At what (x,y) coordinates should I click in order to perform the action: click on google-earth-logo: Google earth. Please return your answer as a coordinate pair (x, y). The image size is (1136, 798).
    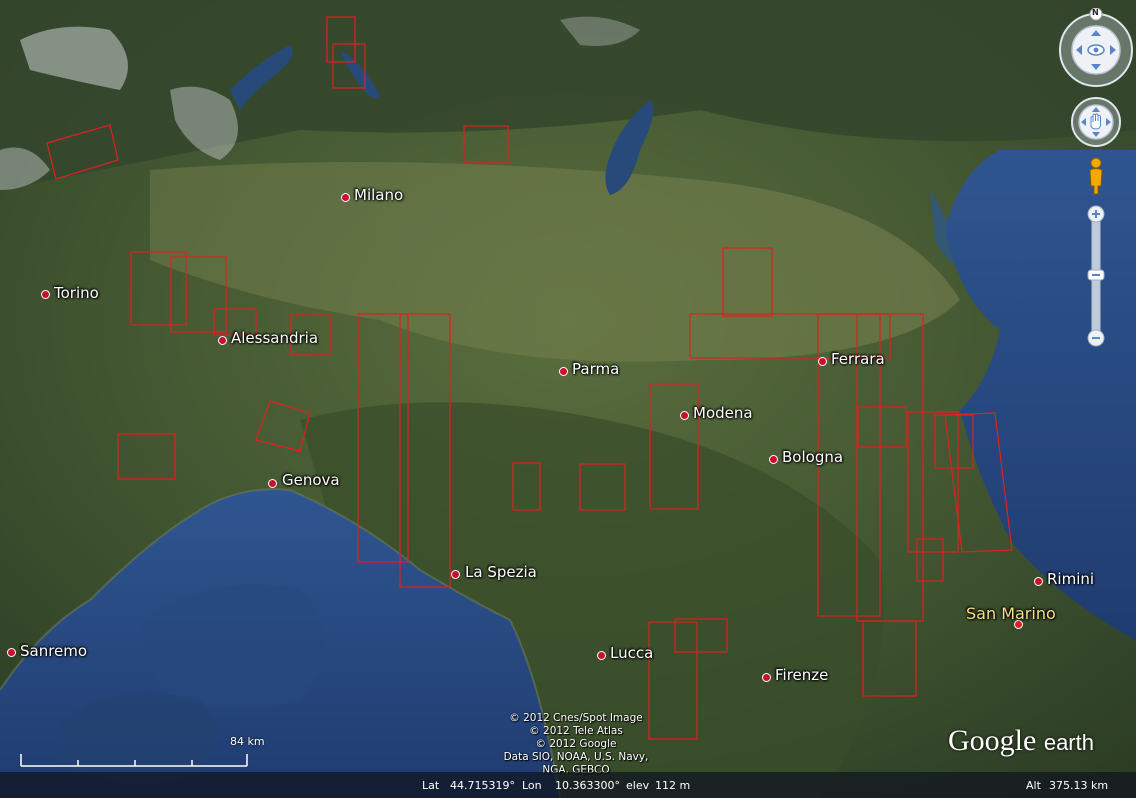
    Looking at the image, I should click on (1021, 741).